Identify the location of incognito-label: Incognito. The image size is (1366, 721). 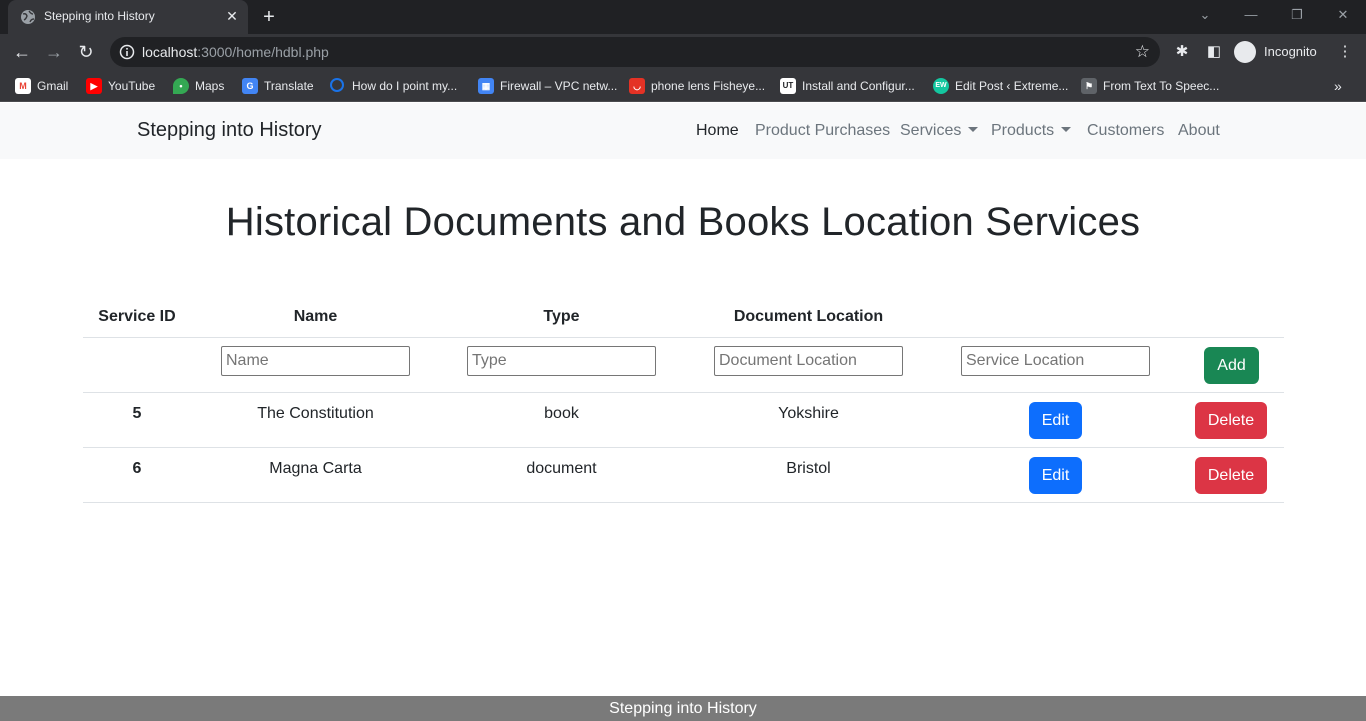
(1290, 51).